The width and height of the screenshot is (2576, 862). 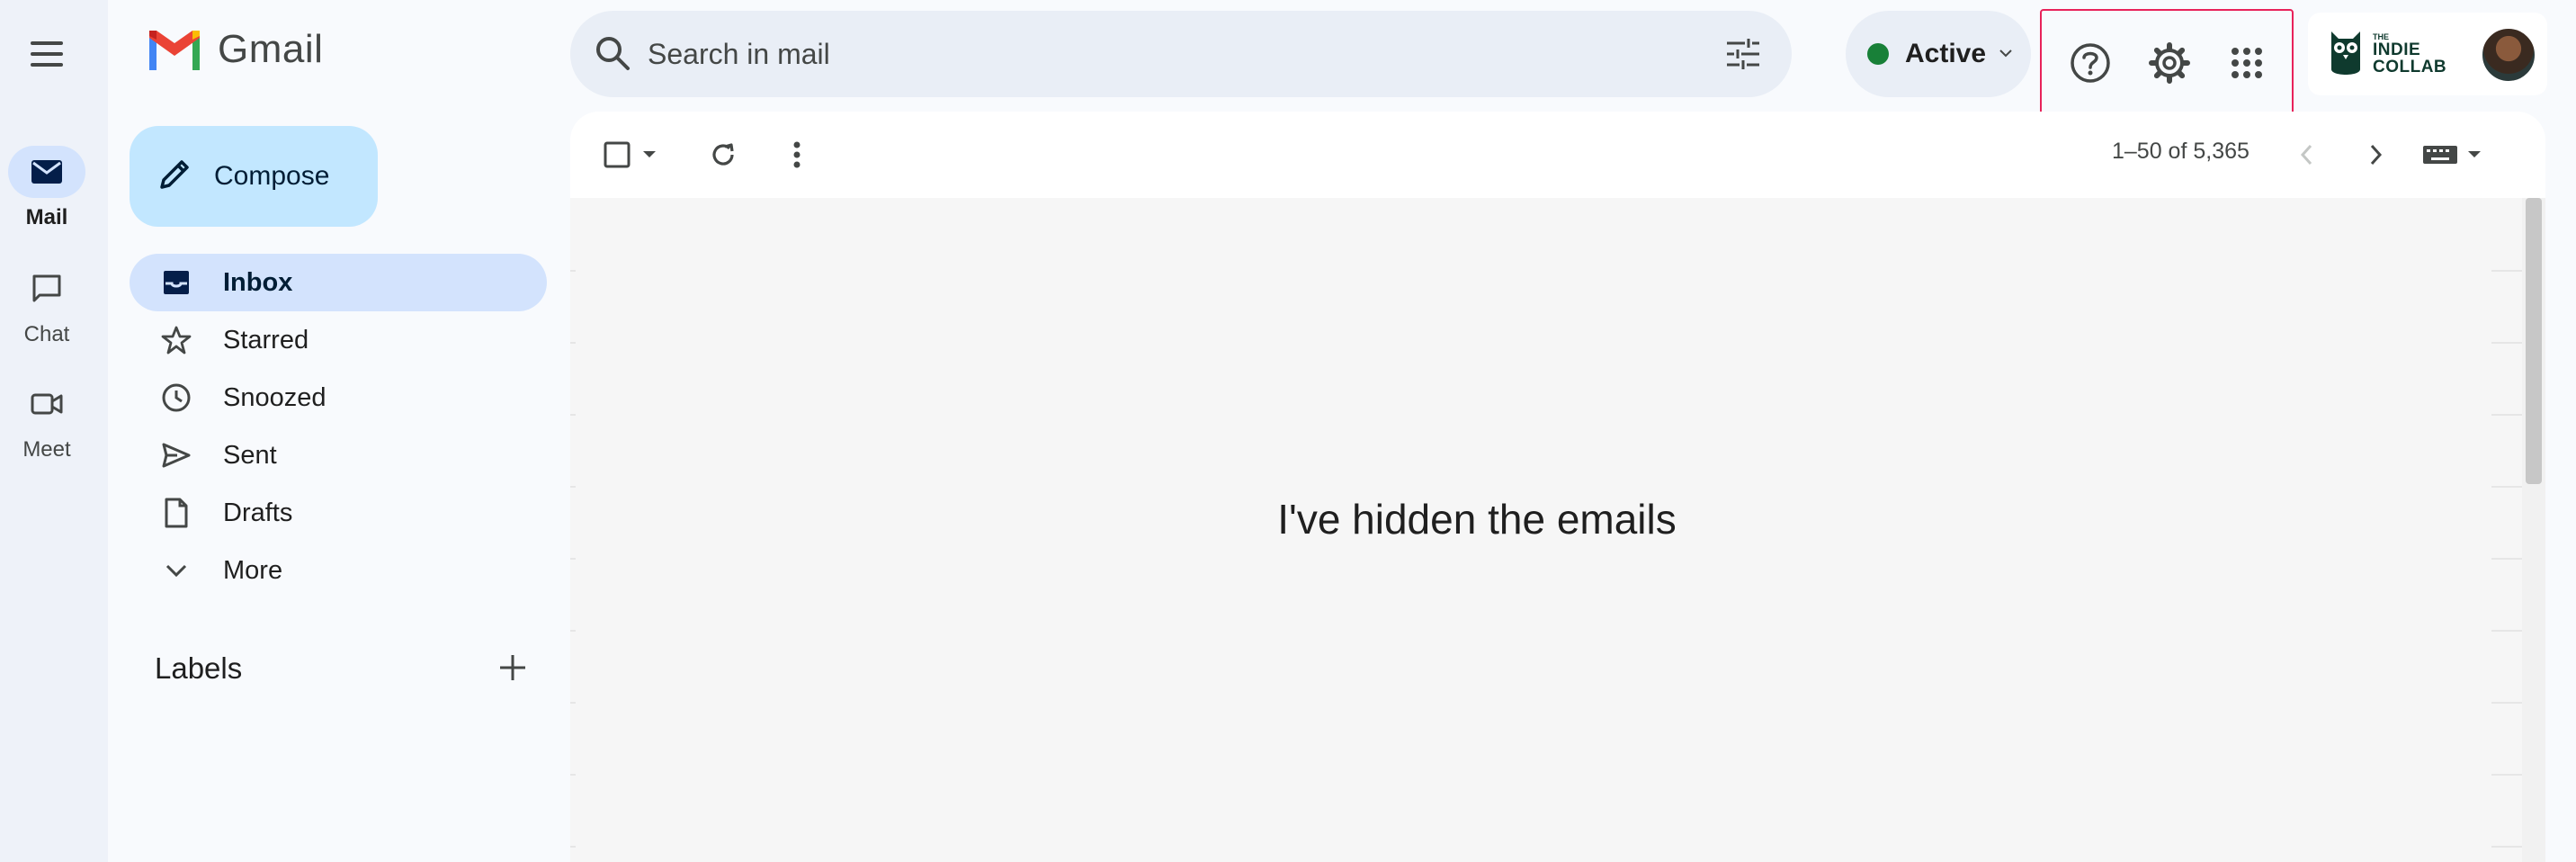 What do you see at coordinates (2345, 53) in the screenshot?
I see `owl-icon` at bounding box center [2345, 53].